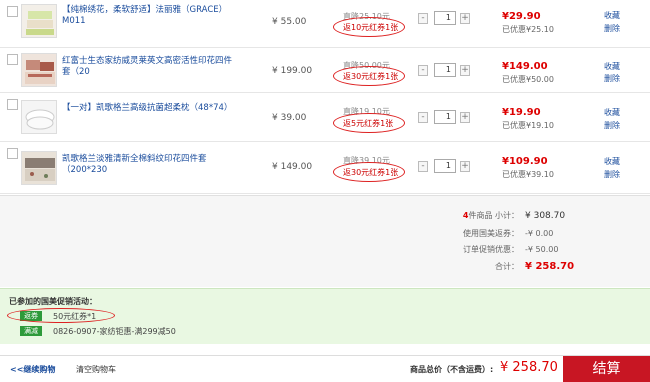  What do you see at coordinates (32, 369) in the screenshot?
I see `continue-shopping-link: <<继续购物` at bounding box center [32, 369].